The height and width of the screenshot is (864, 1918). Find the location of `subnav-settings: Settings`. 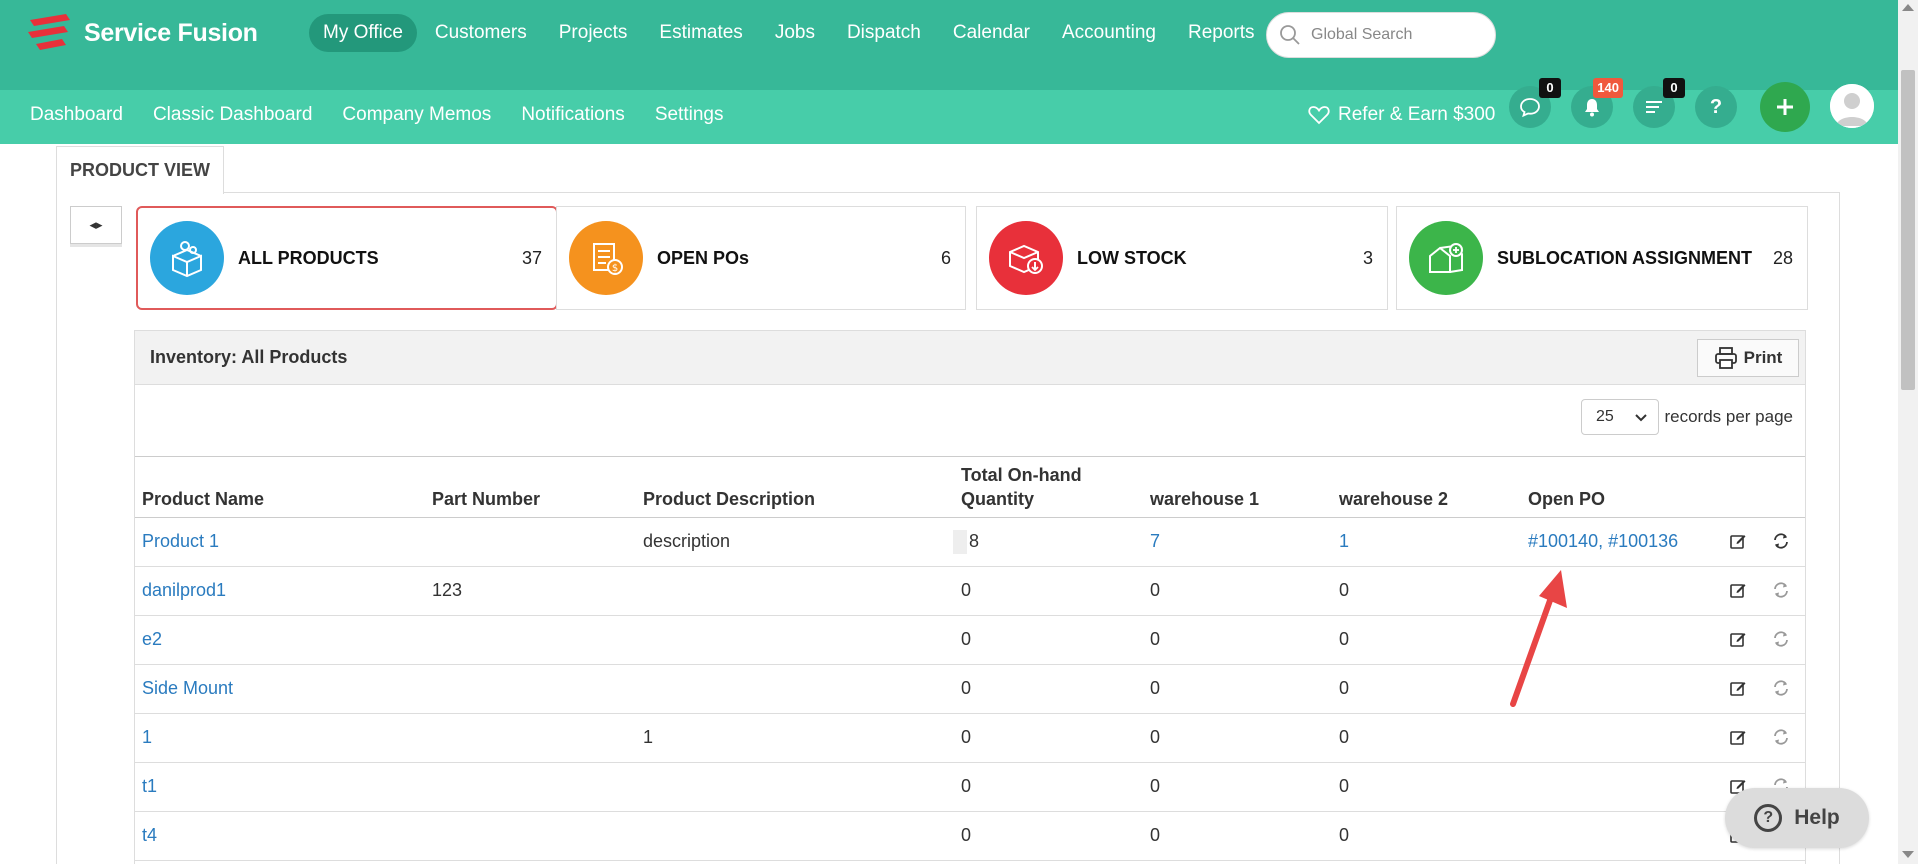

subnav-settings: Settings is located at coordinates (689, 115).